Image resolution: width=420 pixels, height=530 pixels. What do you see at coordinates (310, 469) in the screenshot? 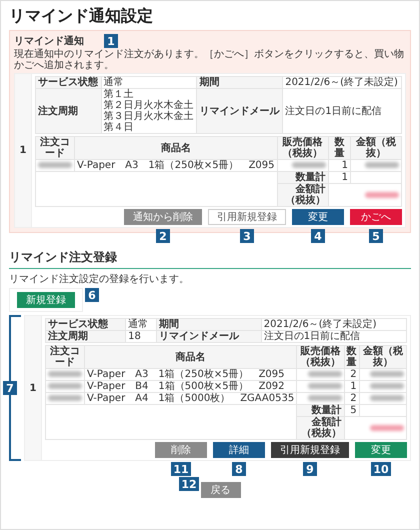
I see `callout-number: 9` at bounding box center [310, 469].